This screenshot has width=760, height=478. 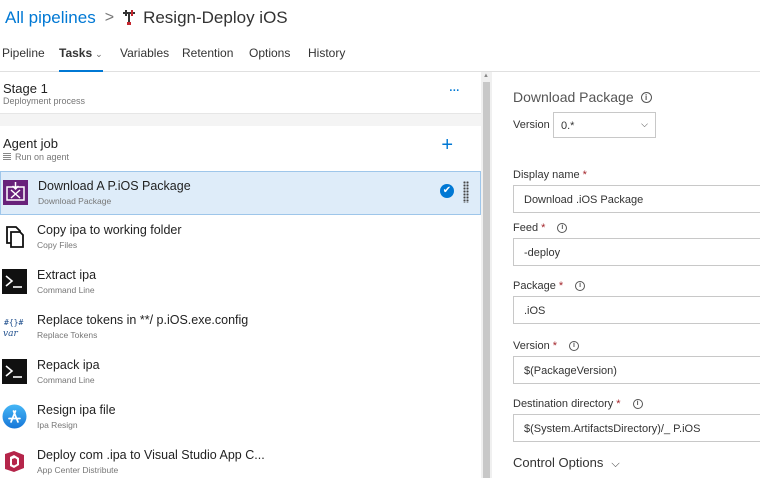 What do you see at coordinates (447, 145) in the screenshot?
I see `add-task-icon: +` at bounding box center [447, 145].